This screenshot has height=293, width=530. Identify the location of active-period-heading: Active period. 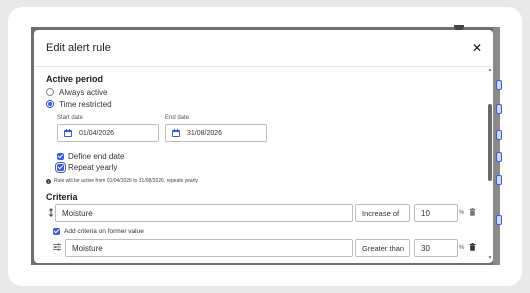
(75, 79).